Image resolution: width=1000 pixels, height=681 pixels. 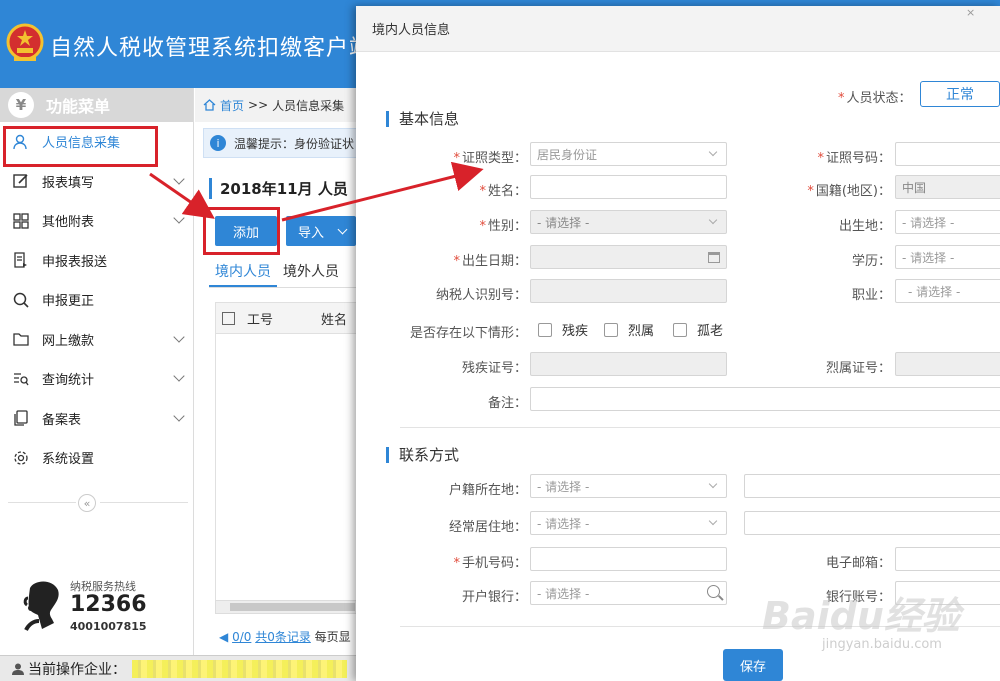 I want to click on disability-cert-label: 残疾证号：, so click(x=494, y=368).